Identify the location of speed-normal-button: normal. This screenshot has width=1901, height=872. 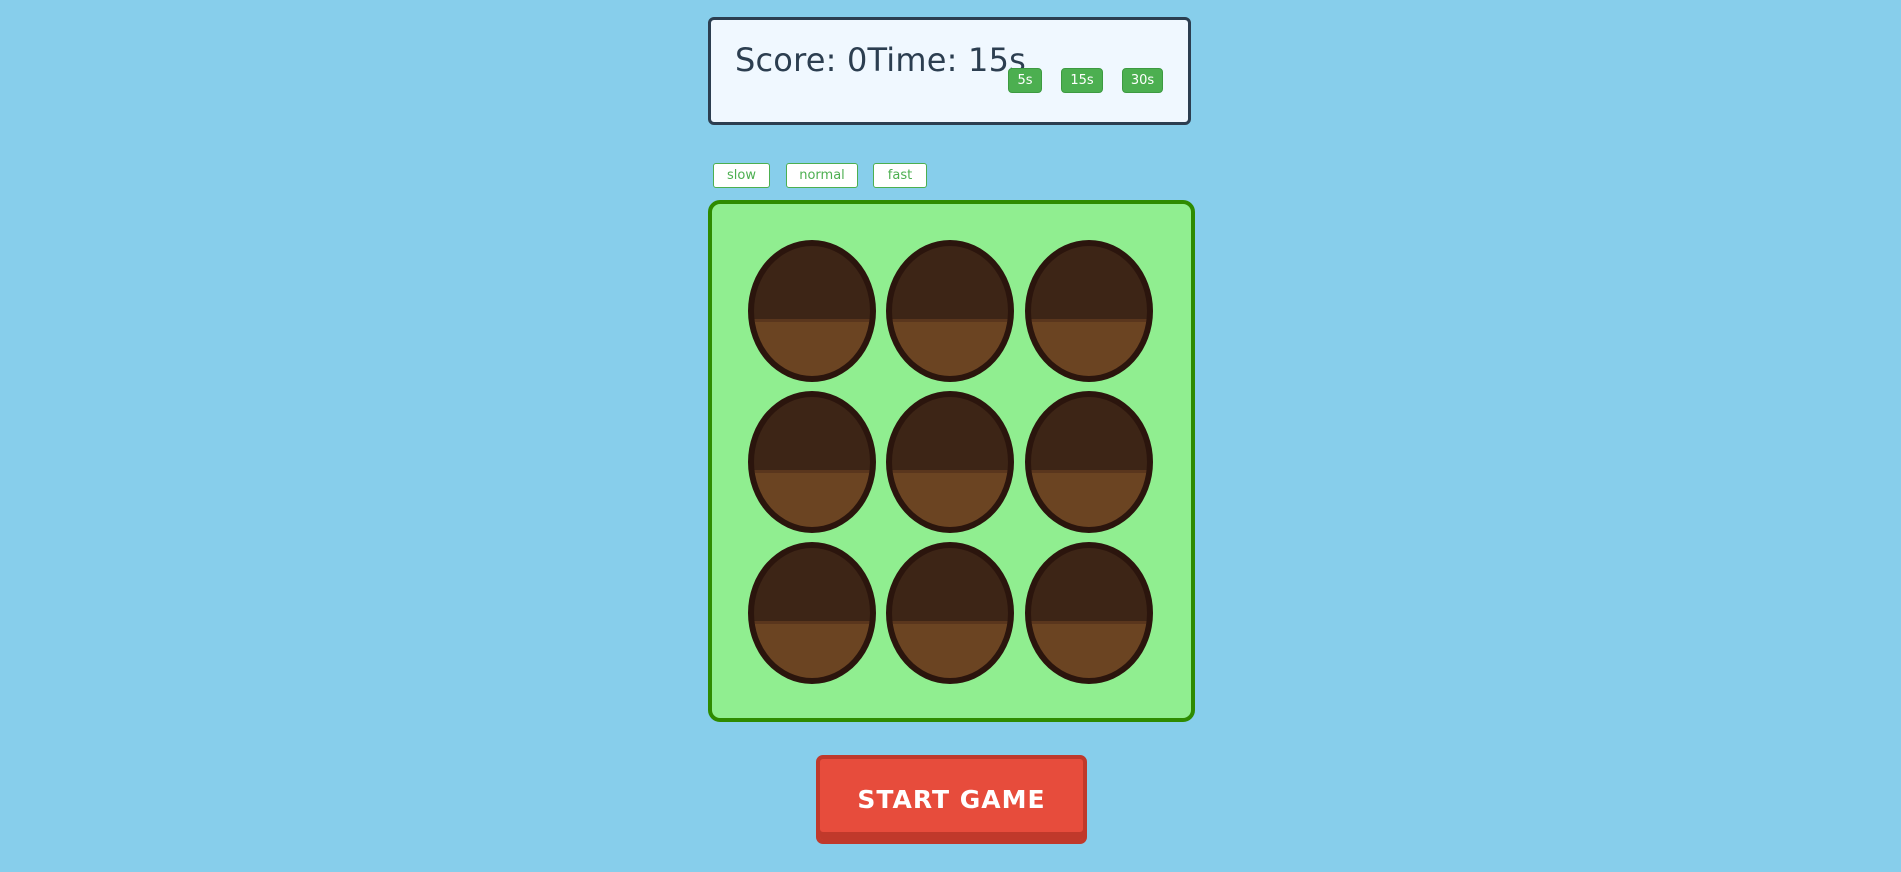
(822, 175).